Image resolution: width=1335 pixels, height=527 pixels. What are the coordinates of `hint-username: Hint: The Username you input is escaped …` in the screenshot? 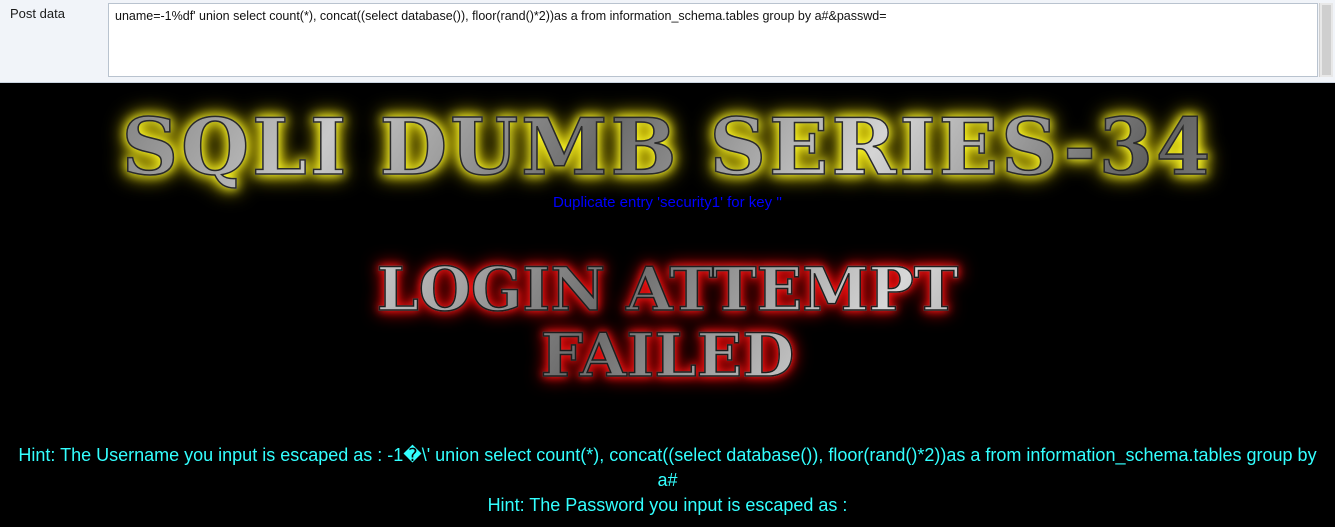 It's located at (667, 467).